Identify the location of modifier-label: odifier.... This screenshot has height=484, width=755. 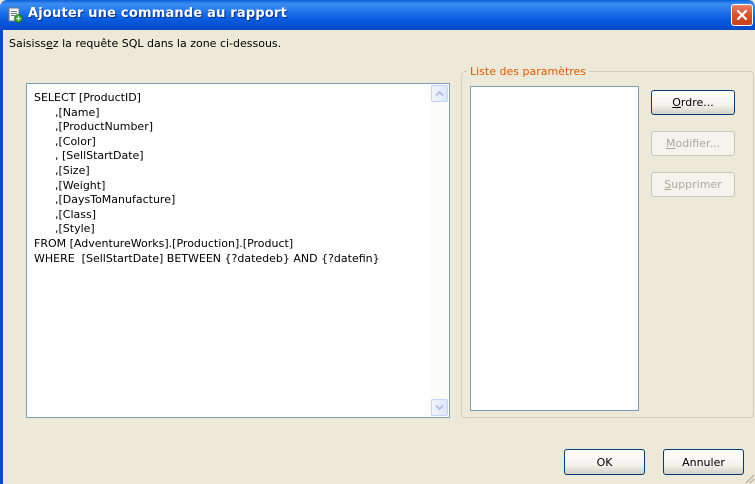
(697, 143).